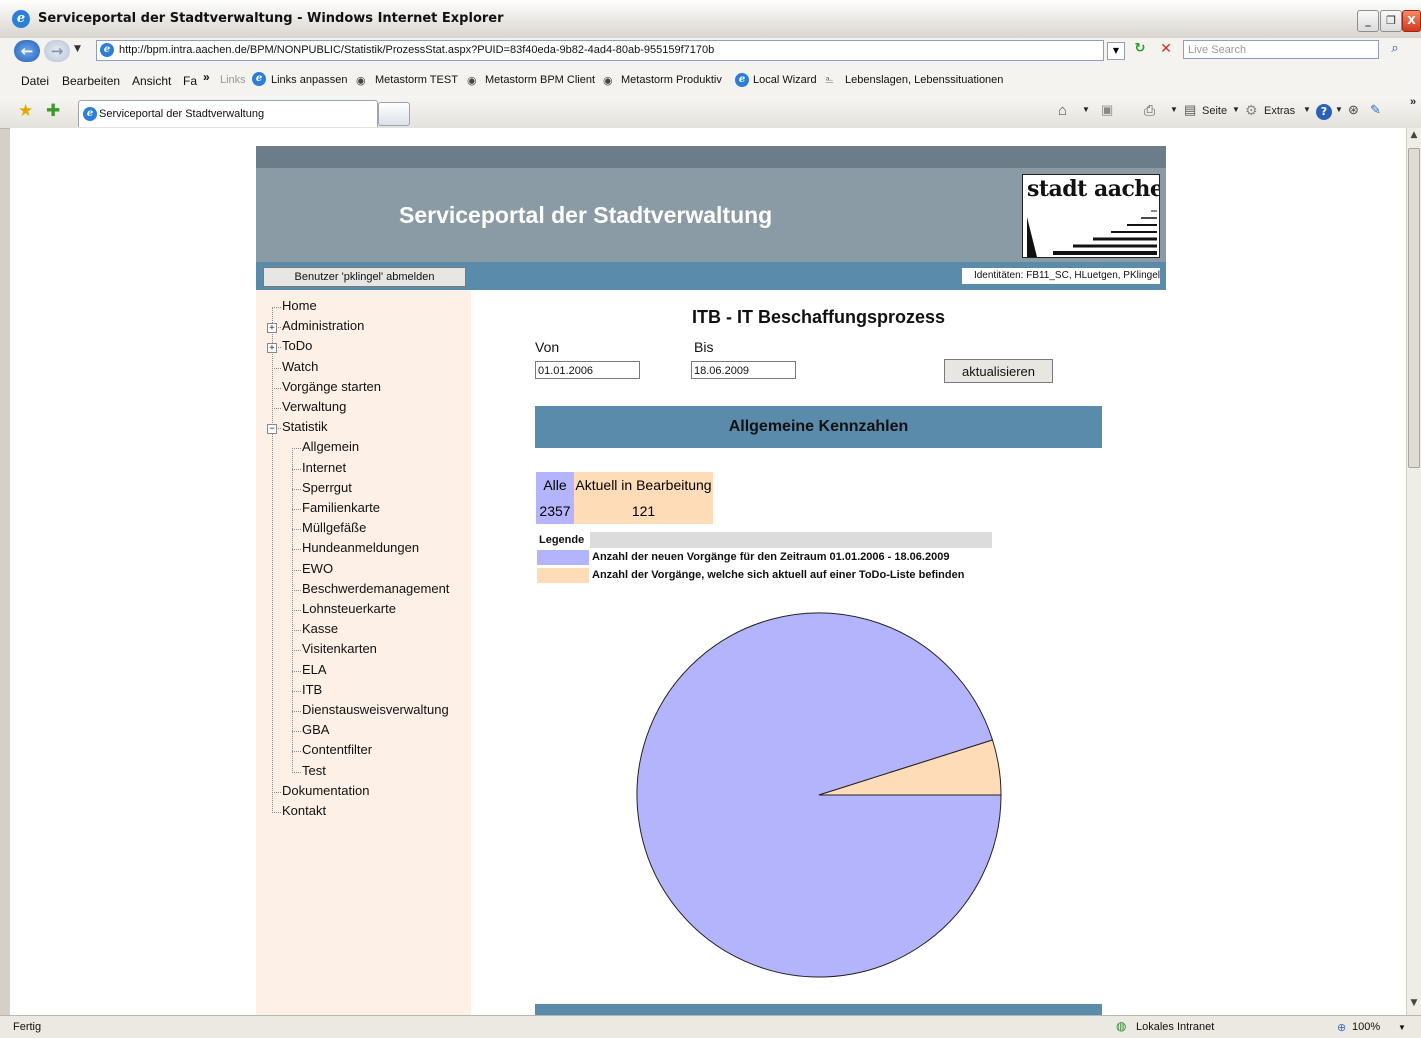 Image resolution: width=1421 pixels, height=1038 pixels. Describe the element at coordinates (314, 406) in the screenshot. I see `nav-label: Verwaltung` at that location.